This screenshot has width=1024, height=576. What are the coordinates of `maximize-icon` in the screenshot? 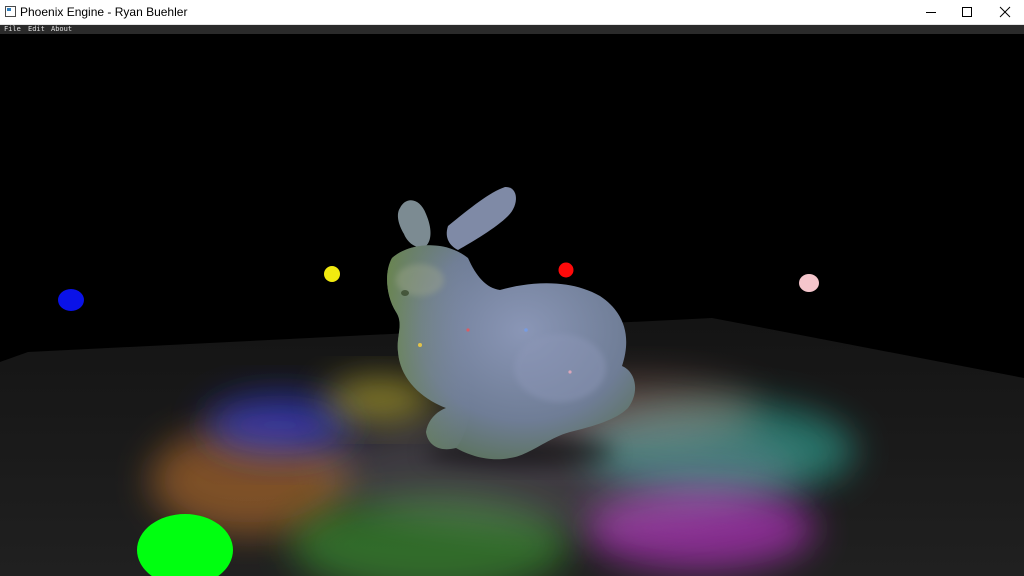 It's located at (967, 12).